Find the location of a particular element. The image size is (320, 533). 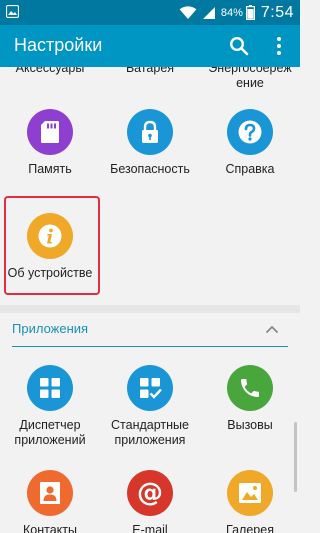

lock-icon is located at coordinates (150, 131).